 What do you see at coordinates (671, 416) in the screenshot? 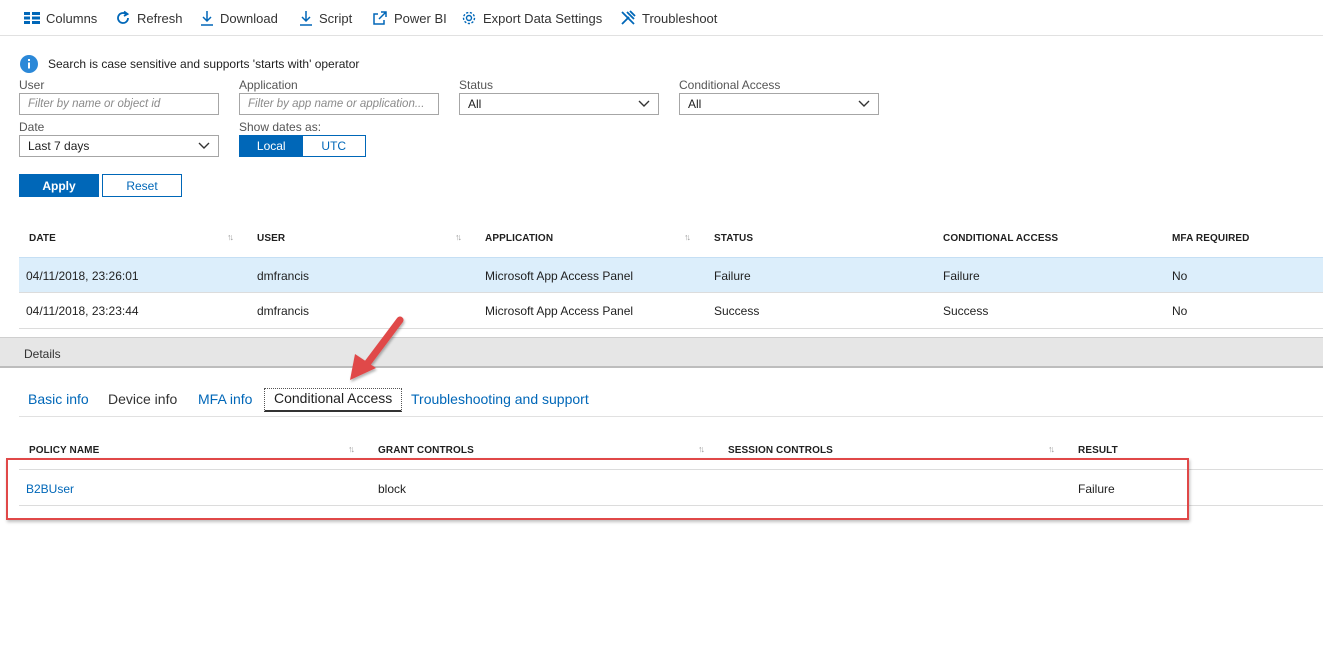
I see `tabs-divider` at bounding box center [671, 416].